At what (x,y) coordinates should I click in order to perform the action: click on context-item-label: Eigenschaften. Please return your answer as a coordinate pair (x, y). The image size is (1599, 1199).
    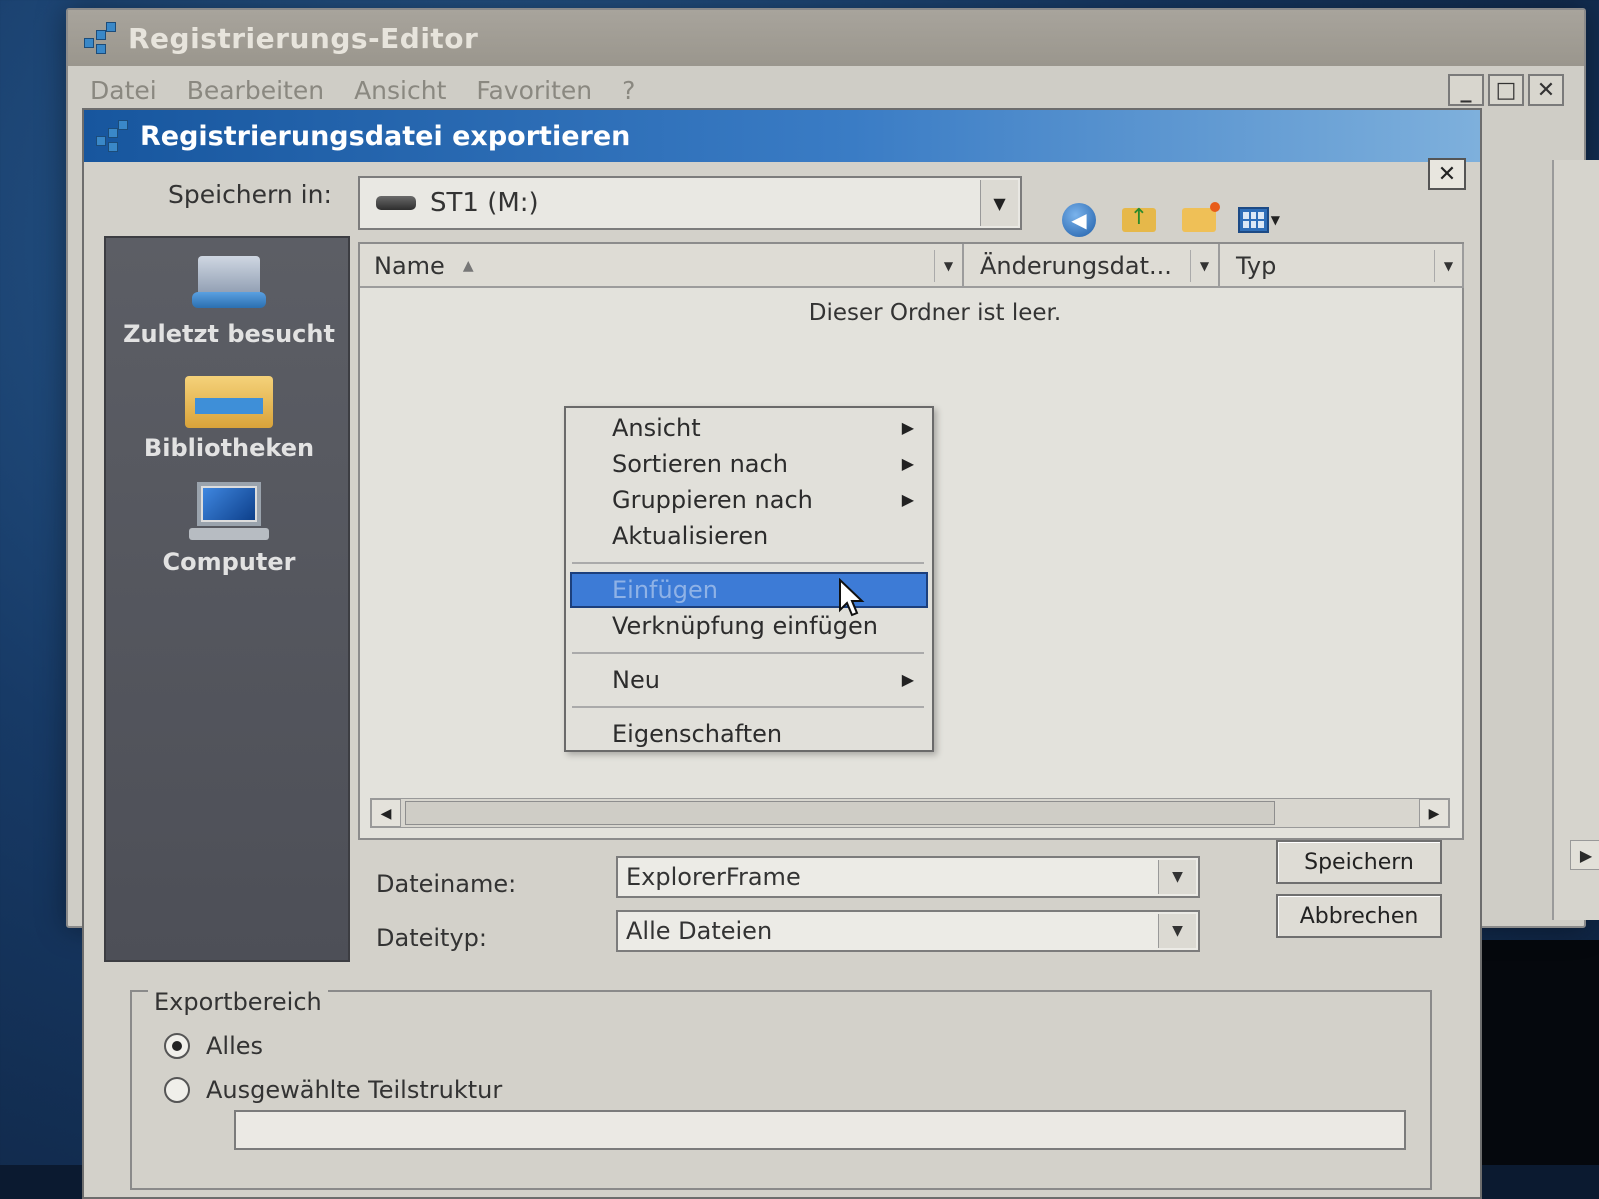
    Looking at the image, I should click on (697, 734).